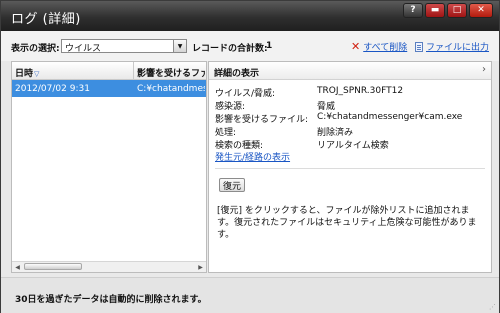 Image resolution: width=500 pixels, height=313 pixels. I want to click on detail-value: C:¥chatandmessenger¥cam.exe, so click(390, 117).